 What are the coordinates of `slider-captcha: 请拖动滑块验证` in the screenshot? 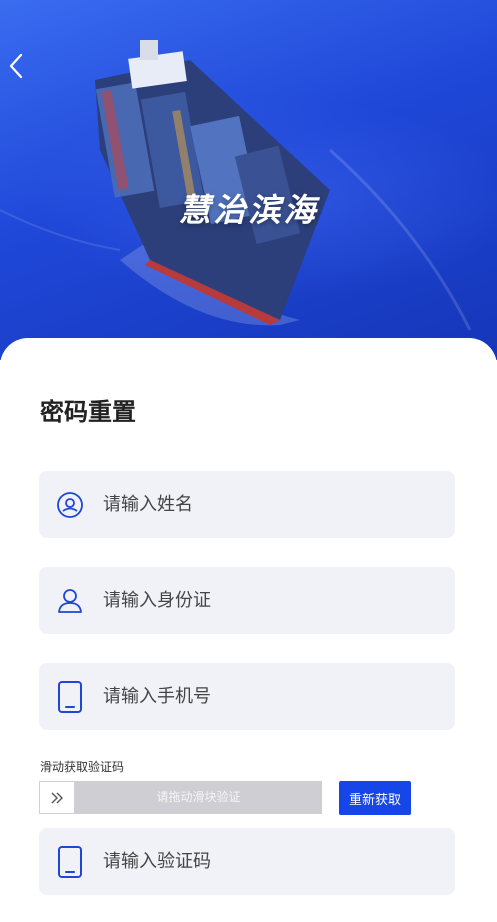 It's located at (180, 797).